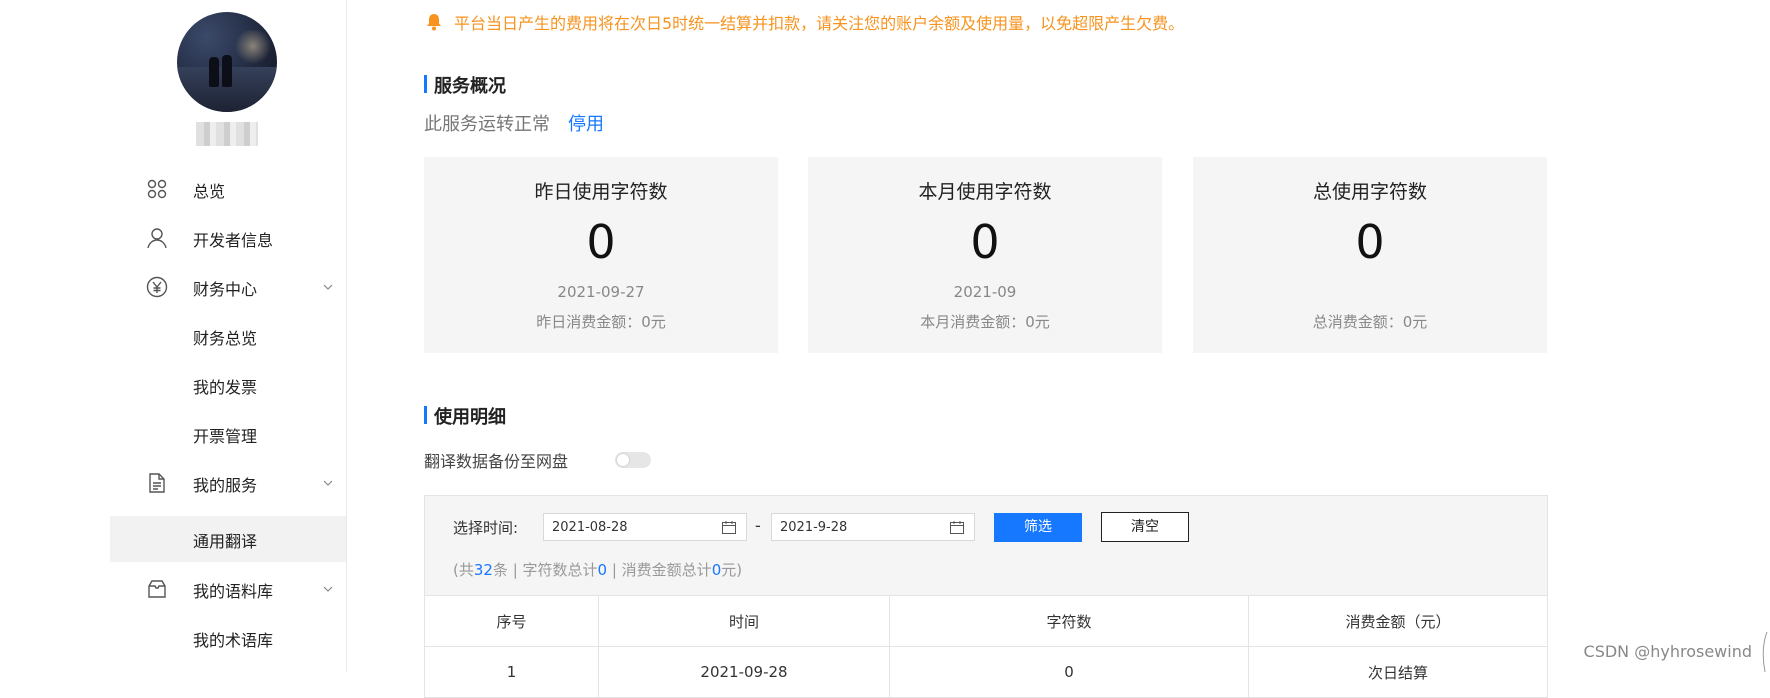 The width and height of the screenshot is (1770, 698). I want to click on sidebar-item-label: 开票管理, so click(225, 436).